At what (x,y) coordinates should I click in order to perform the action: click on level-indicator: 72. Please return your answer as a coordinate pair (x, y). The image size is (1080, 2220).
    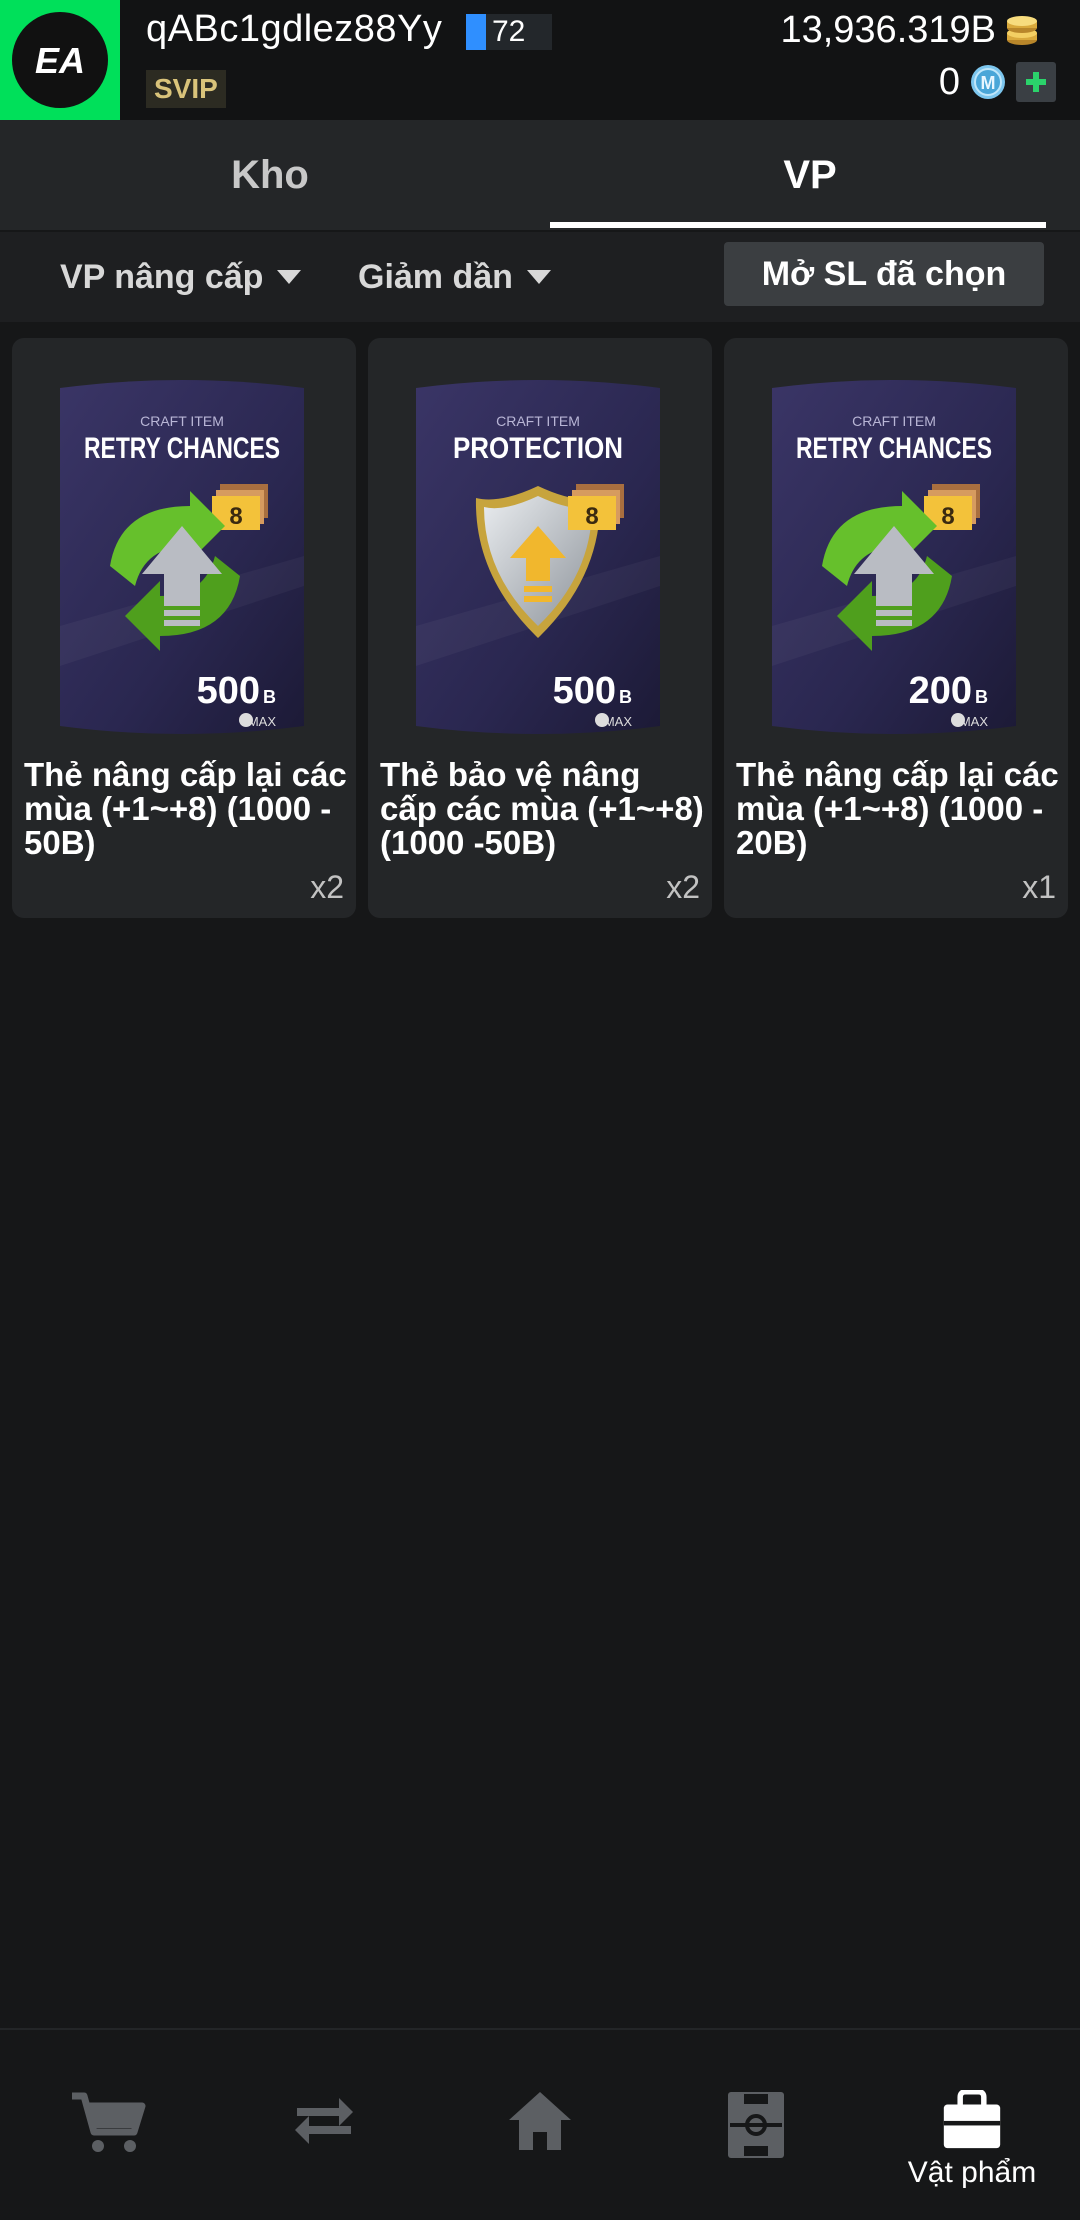
    Looking at the image, I should click on (509, 32).